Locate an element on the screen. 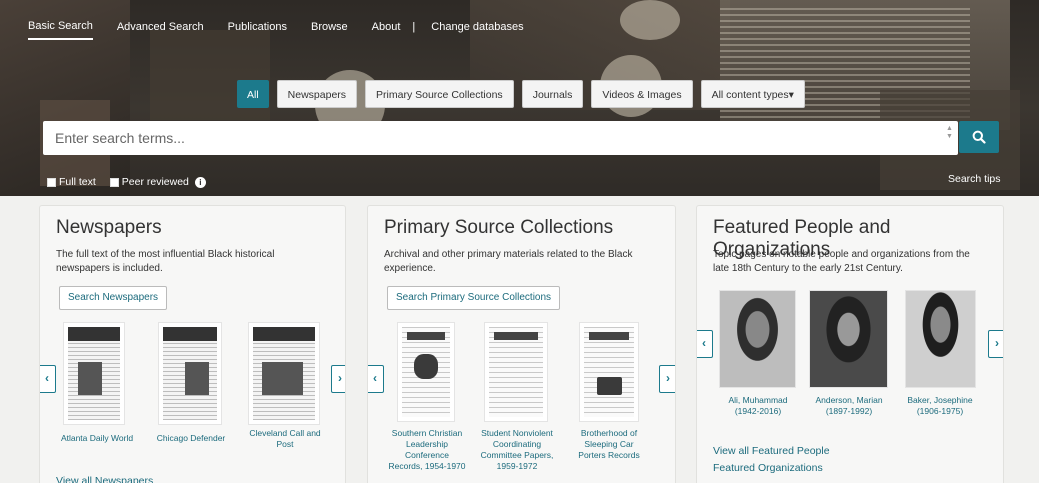  nav-about: About is located at coordinates (386, 30).